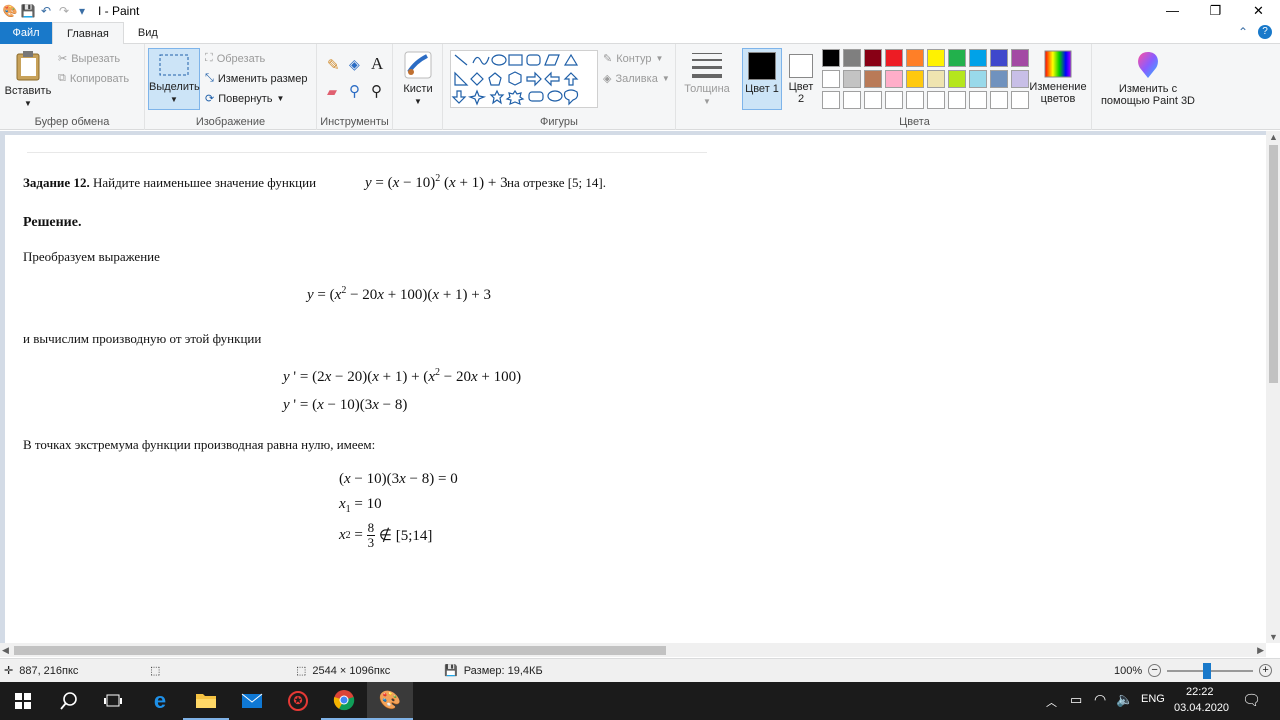 The height and width of the screenshot is (720, 1280). What do you see at coordinates (1260, 650) in the screenshot?
I see `scroll-right-icon: ▶` at bounding box center [1260, 650].